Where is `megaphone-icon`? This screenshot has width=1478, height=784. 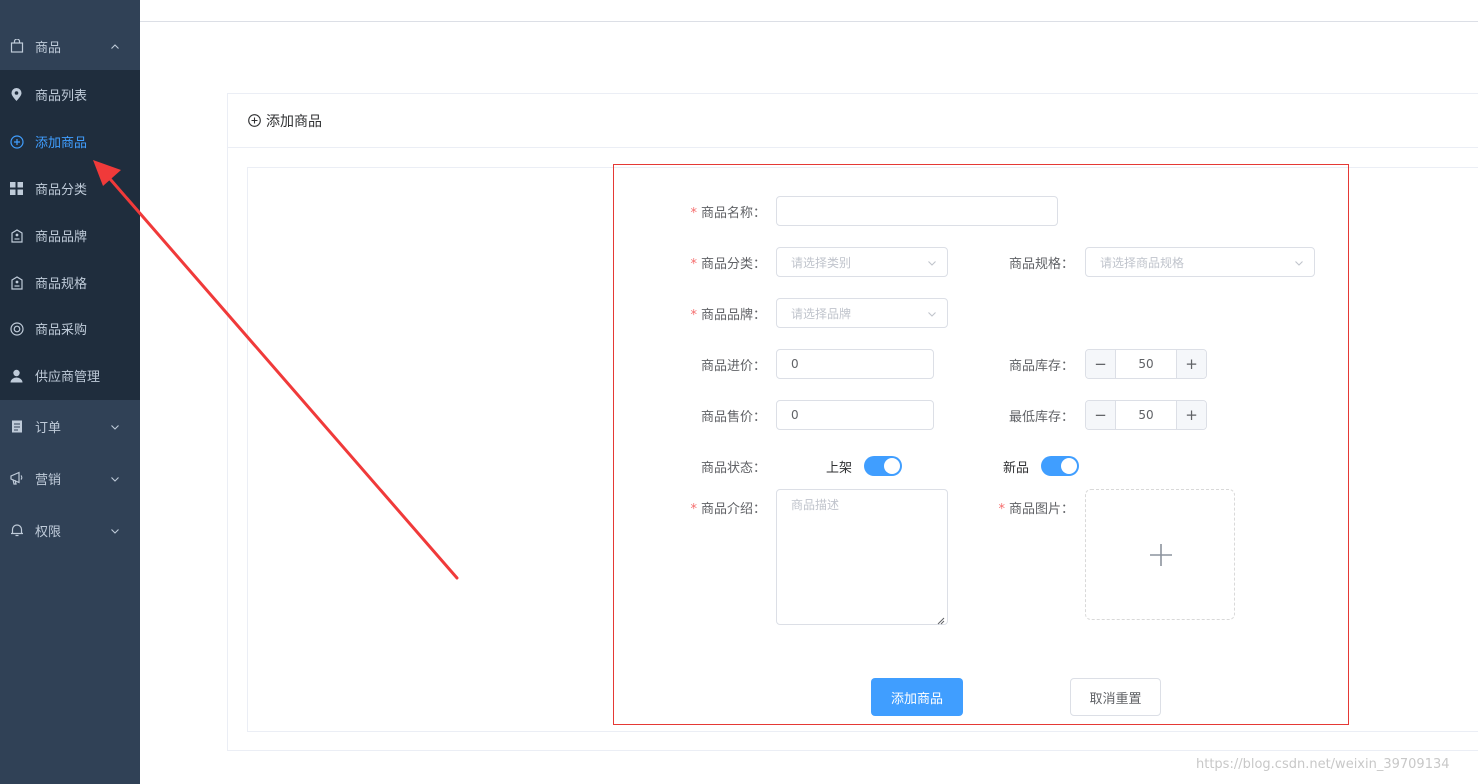
megaphone-icon is located at coordinates (16, 478).